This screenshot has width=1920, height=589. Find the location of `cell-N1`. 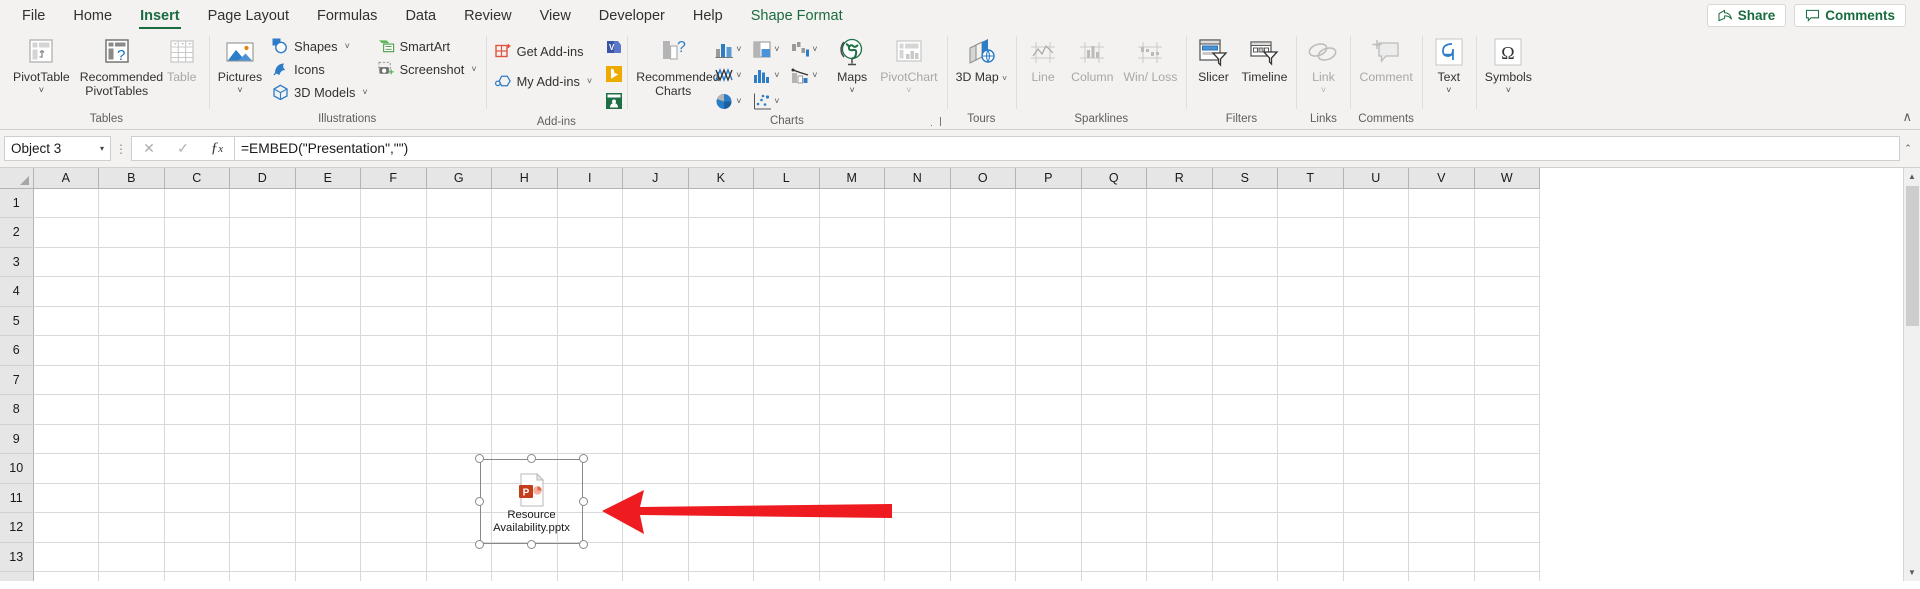

cell-N1 is located at coordinates (917, 203).